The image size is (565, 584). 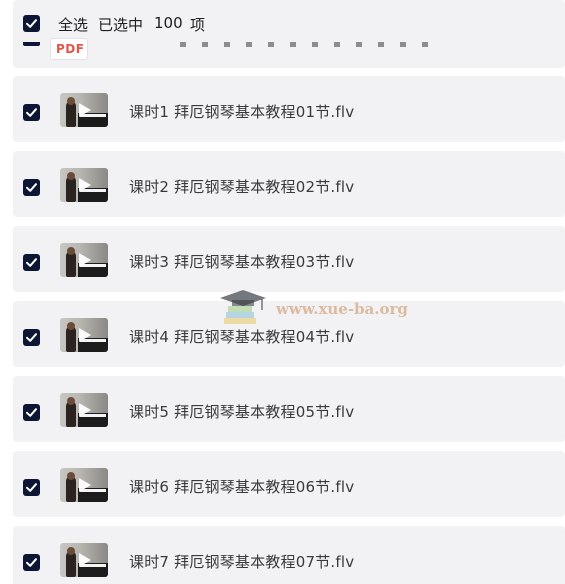 What do you see at coordinates (282, 21) in the screenshot?
I see `selection-header: 全选 已选中 100 项` at bounding box center [282, 21].